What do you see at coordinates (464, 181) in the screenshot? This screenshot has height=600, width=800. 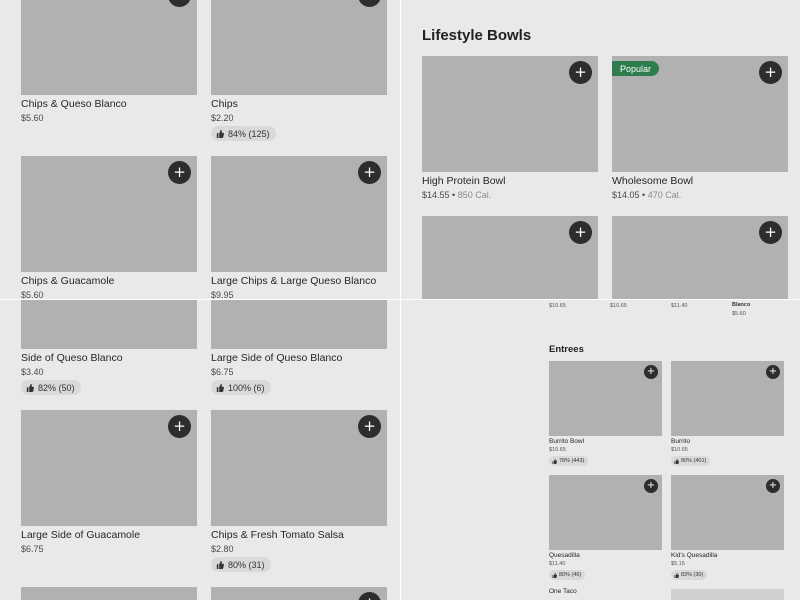 I see `item-name: High Protein Bowl` at bounding box center [464, 181].